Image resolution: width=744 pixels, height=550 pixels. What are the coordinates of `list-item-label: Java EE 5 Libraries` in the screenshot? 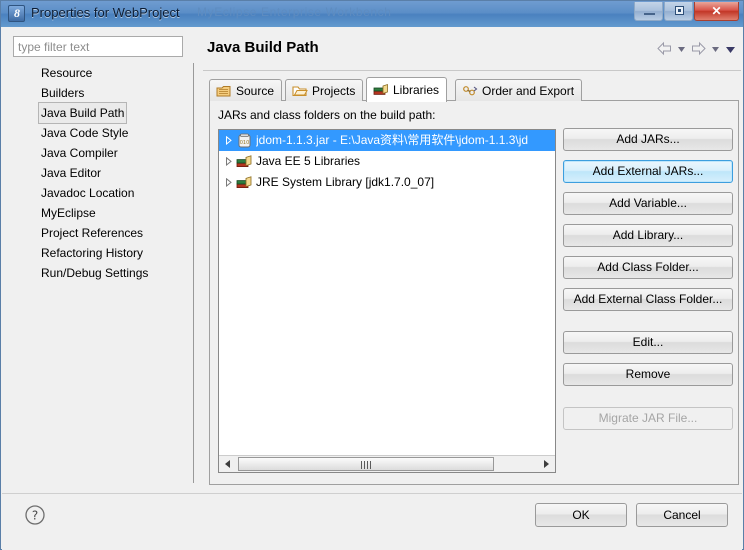 It's located at (308, 161).